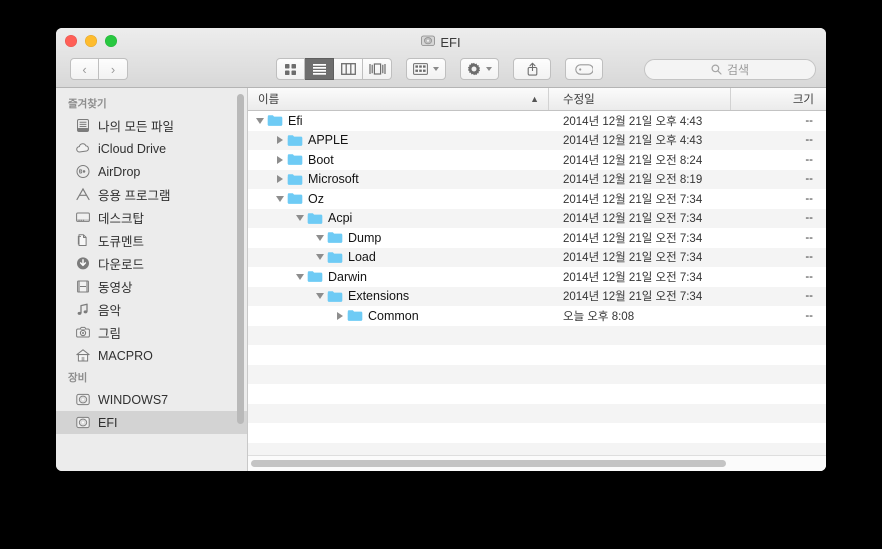 This screenshot has width=882, height=549. I want to click on sidebar-item-icloud-drive: iCloud Drive, so click(151, 148).